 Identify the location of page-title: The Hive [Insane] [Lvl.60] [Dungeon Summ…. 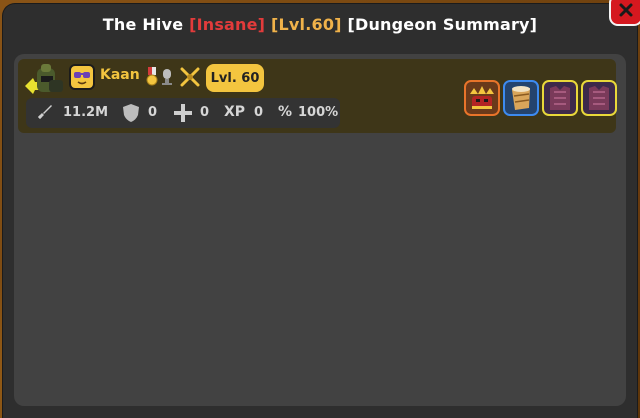
(320, 24).